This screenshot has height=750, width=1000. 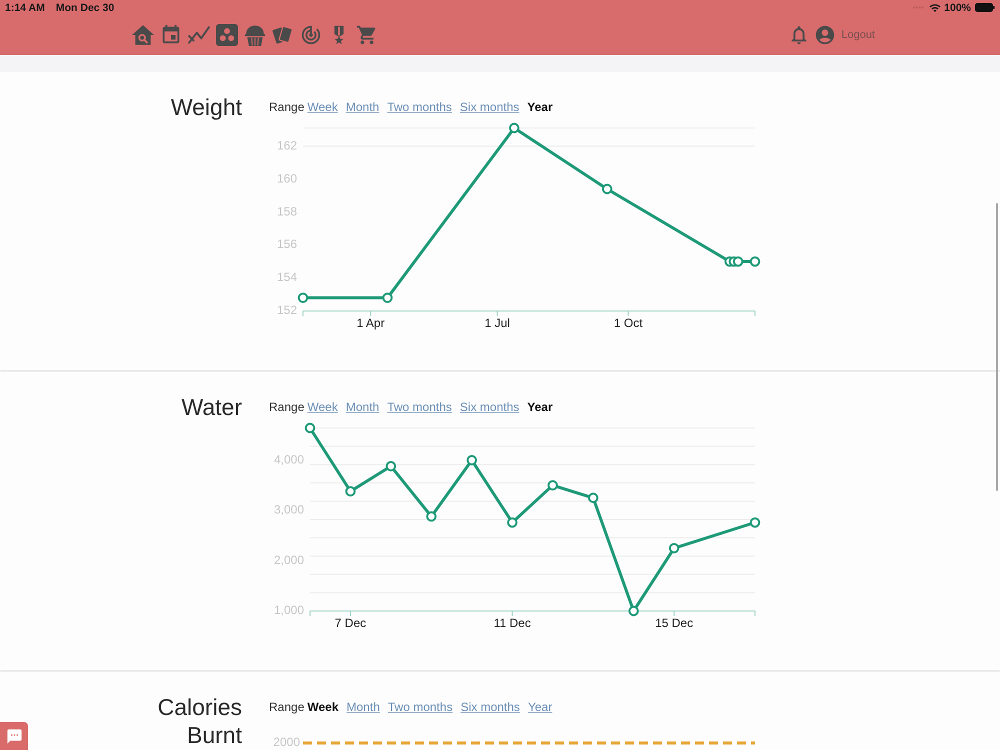 What do you see at coordinates (286, 145) in the screenshot?
I see `y-axis-label: 162` at bounding box center [286, 145].